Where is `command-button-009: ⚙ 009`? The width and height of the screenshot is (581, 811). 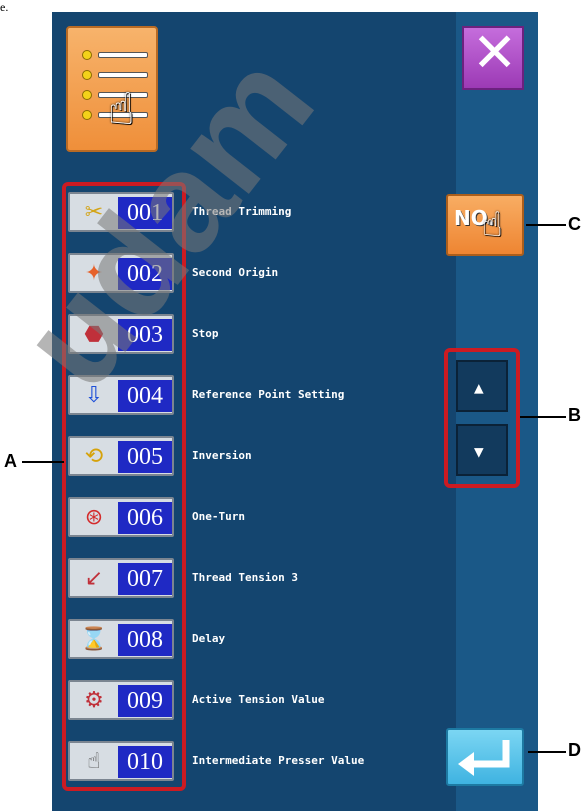 command-button-009: ⚙ 009 is located at coordinates (121, 700).